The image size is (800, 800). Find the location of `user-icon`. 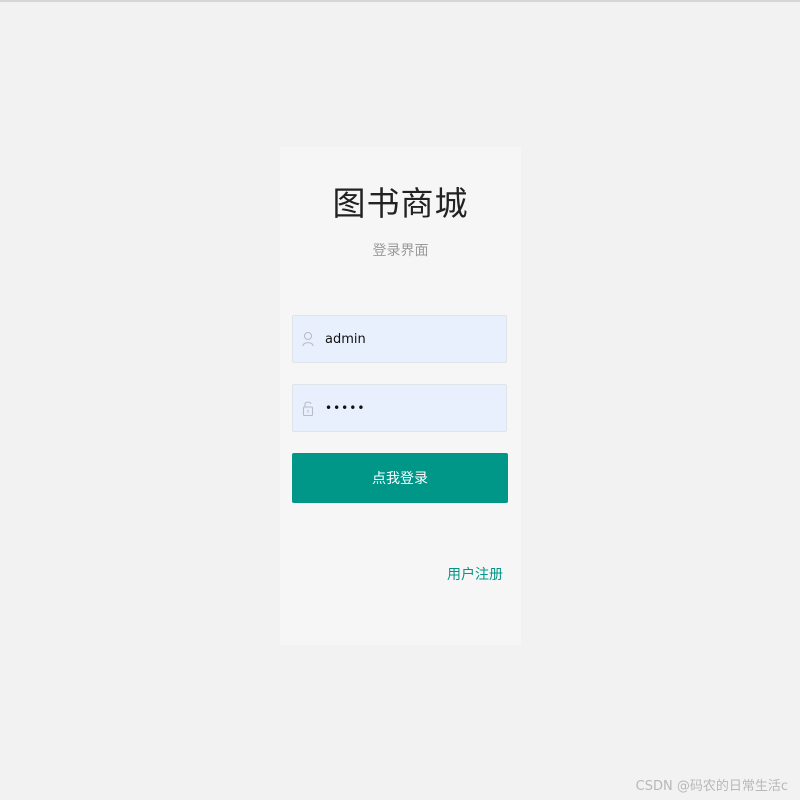

user-icon is located at coordinates (308, 339).